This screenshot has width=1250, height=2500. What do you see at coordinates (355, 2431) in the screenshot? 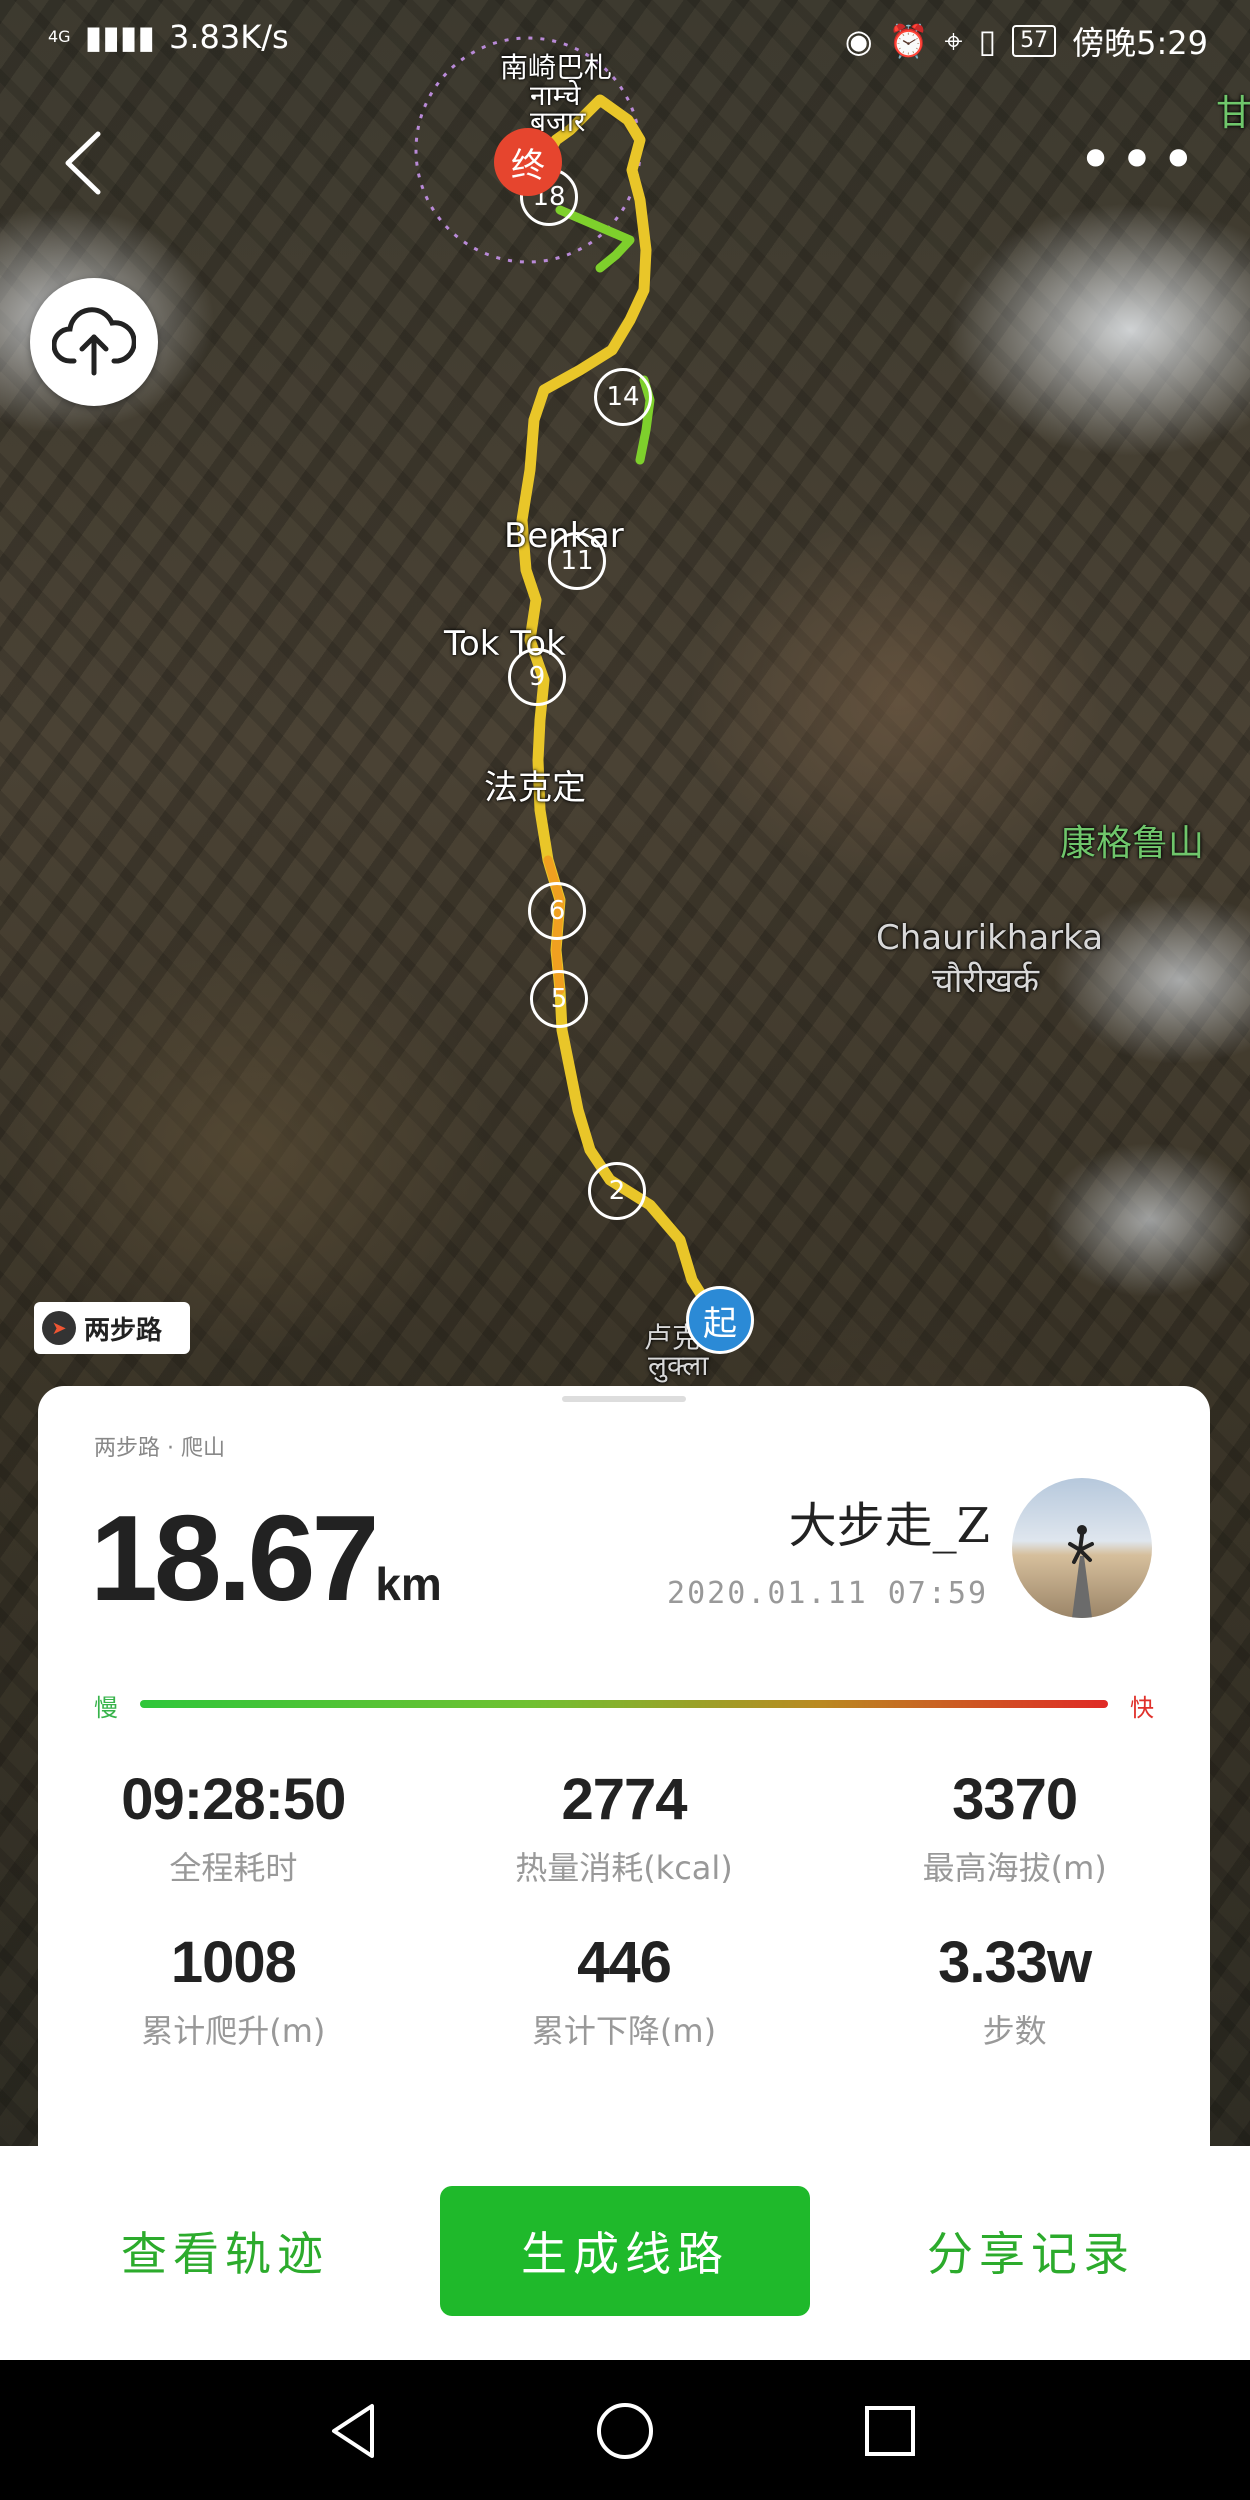
I see `nav-back-icon` at bounding box center [355, 2431].